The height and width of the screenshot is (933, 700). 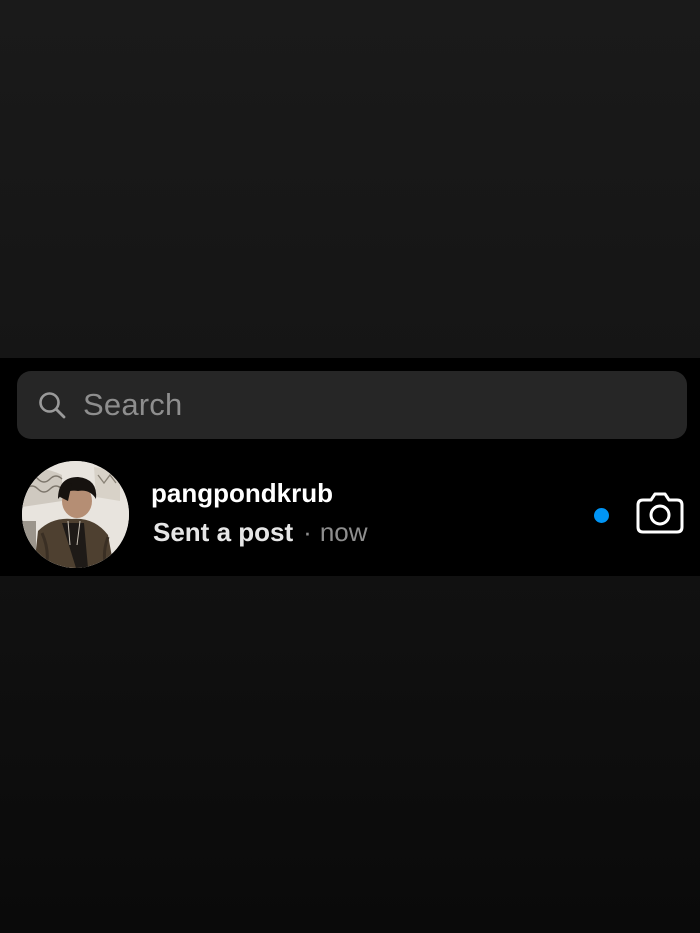 I want to click on camera-button, so click(x=660, y=515).